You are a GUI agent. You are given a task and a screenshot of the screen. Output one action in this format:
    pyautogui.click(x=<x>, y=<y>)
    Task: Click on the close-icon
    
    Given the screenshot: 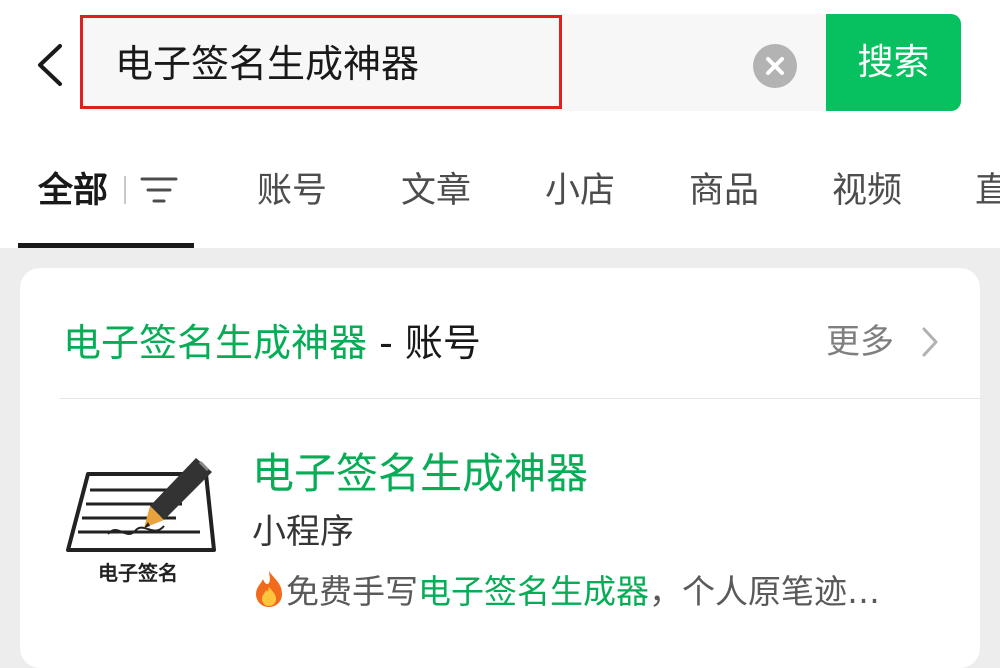 What is the action you would take?
    pyautogui.click(x=775, y=66)
    